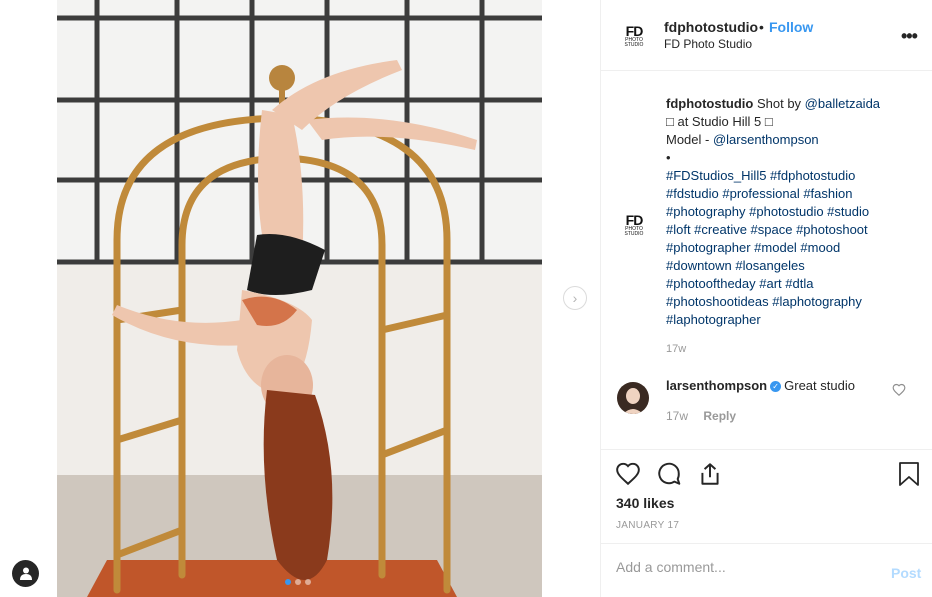  I want to click on likes-count: 340 likes, so click(645, 503).